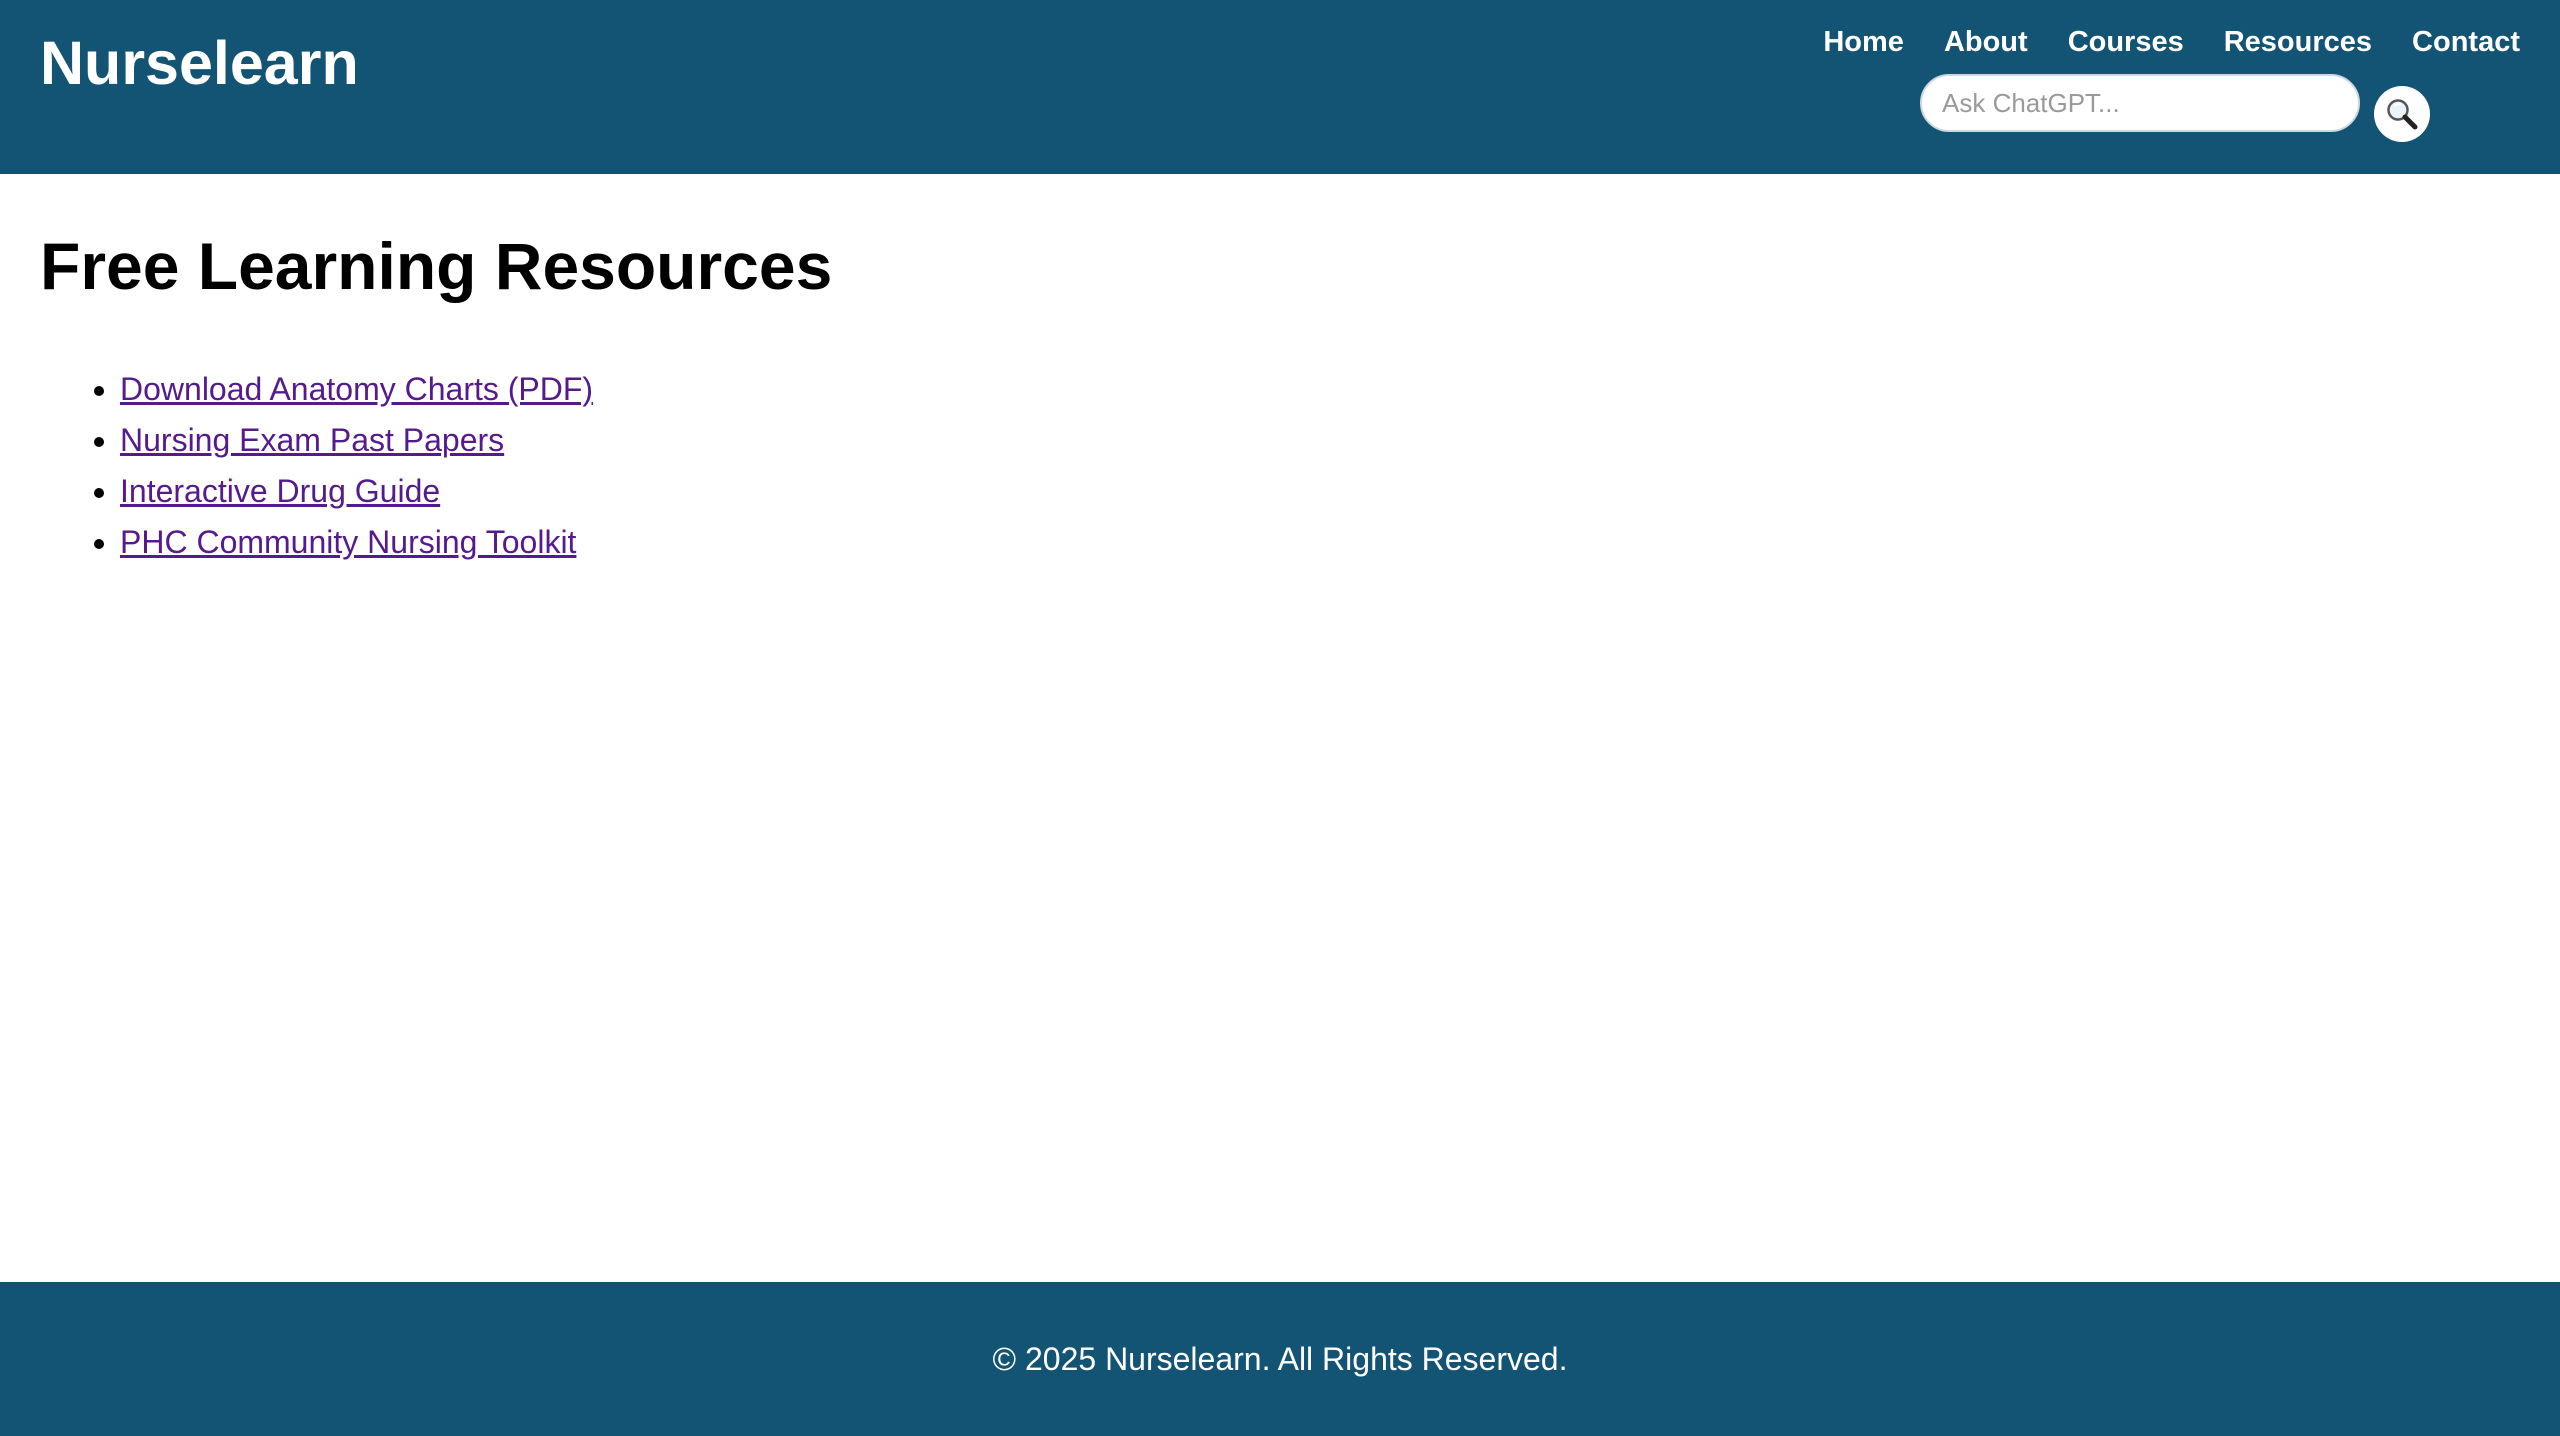  I want to click on search-icon, so click(2402, 114).